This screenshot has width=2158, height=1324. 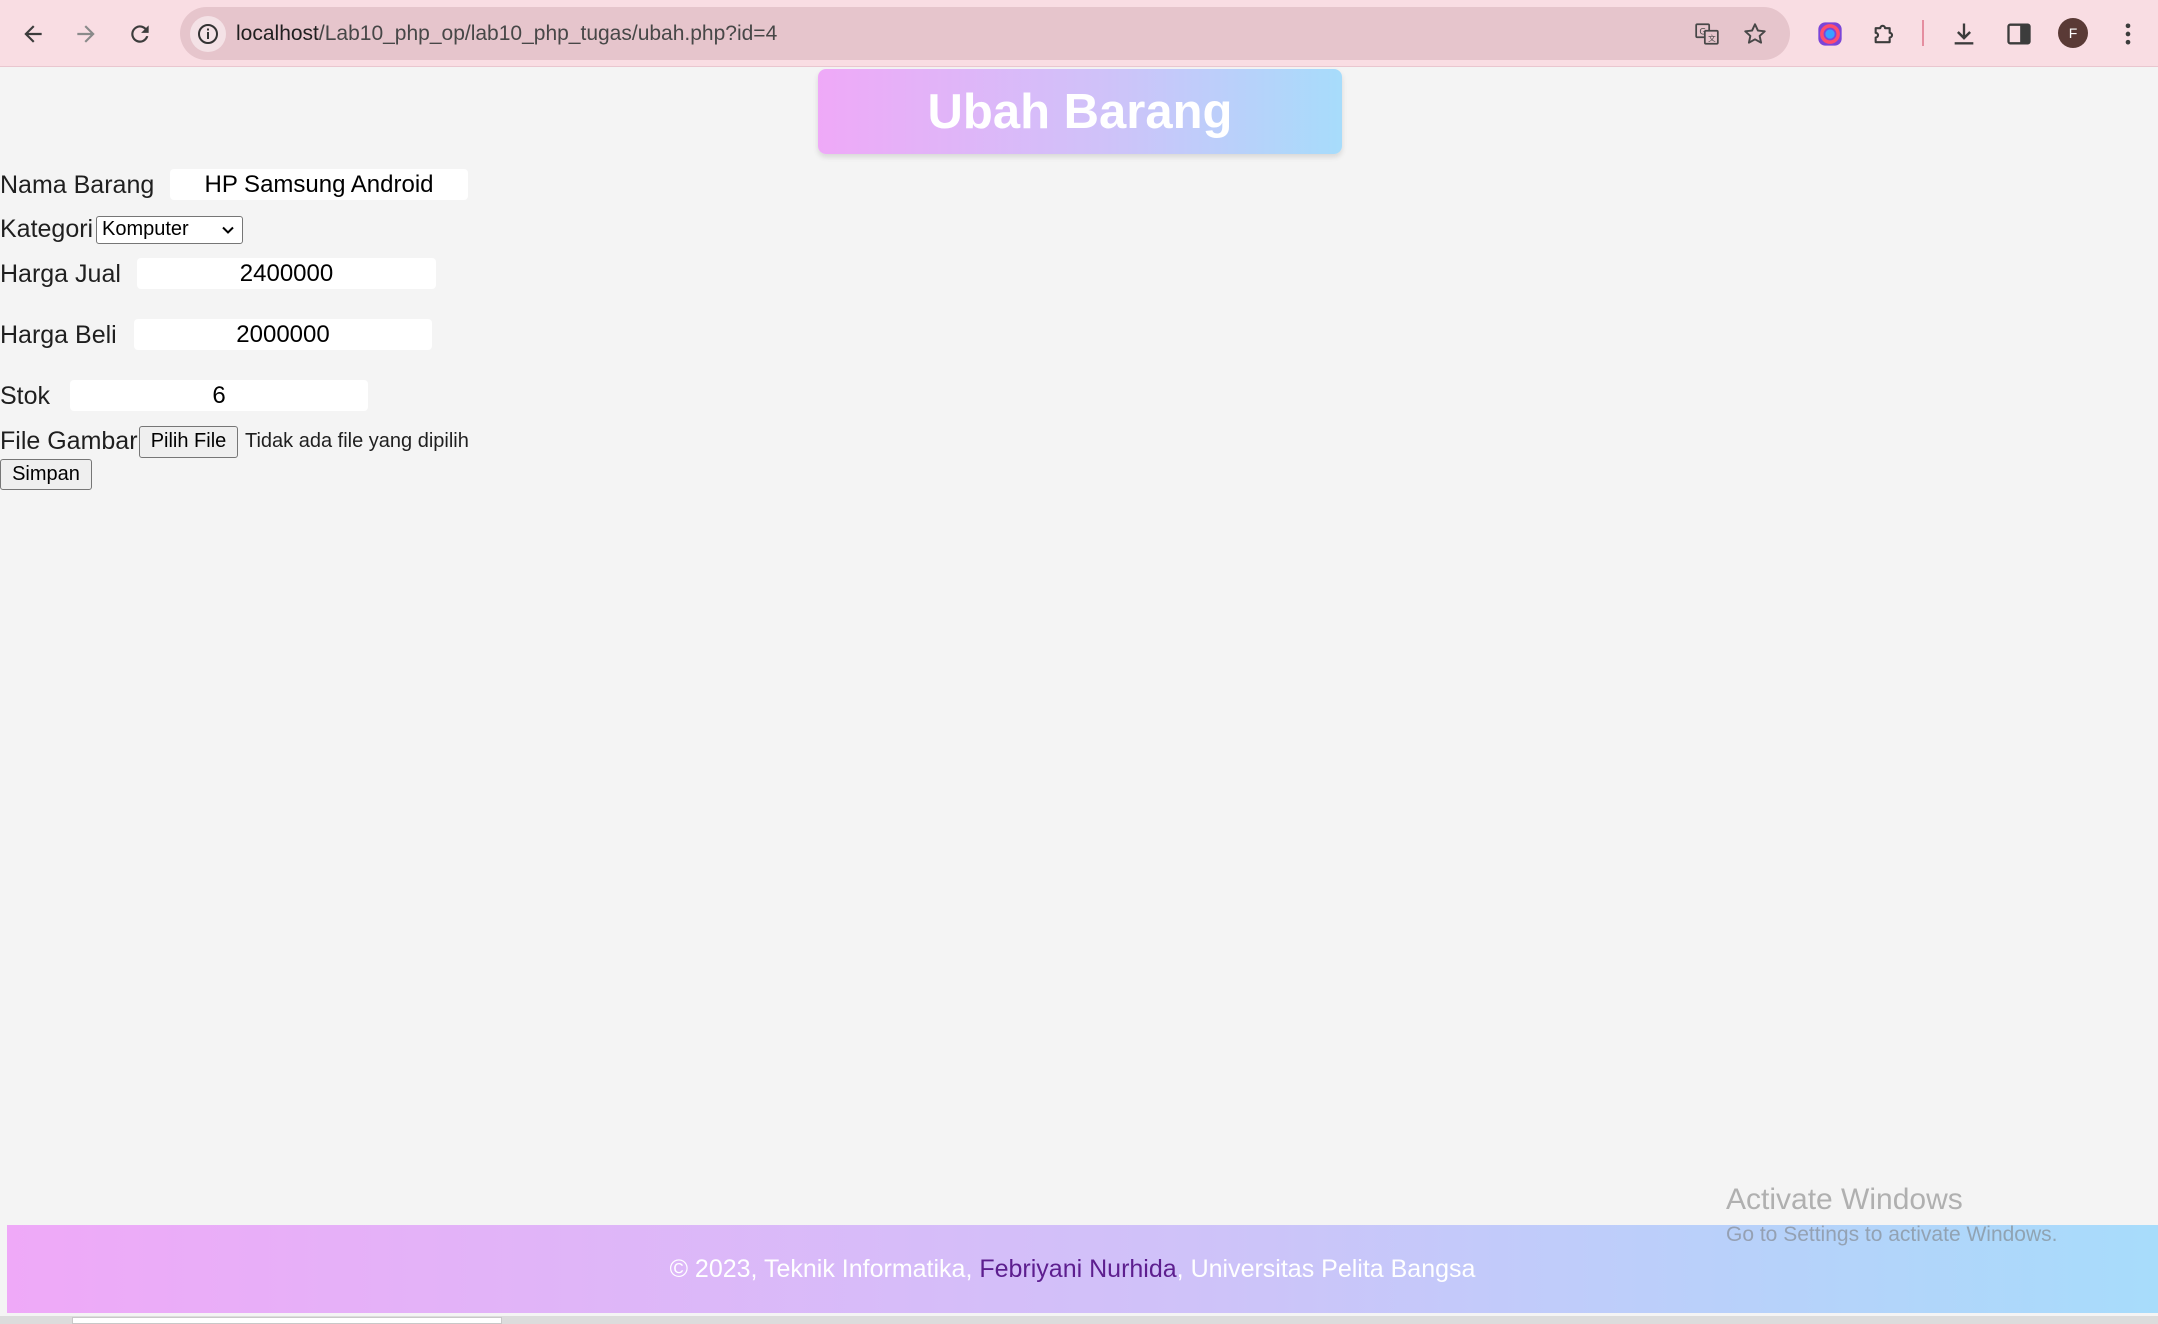 I want to click on info-icon, so click(x=208, y=34).